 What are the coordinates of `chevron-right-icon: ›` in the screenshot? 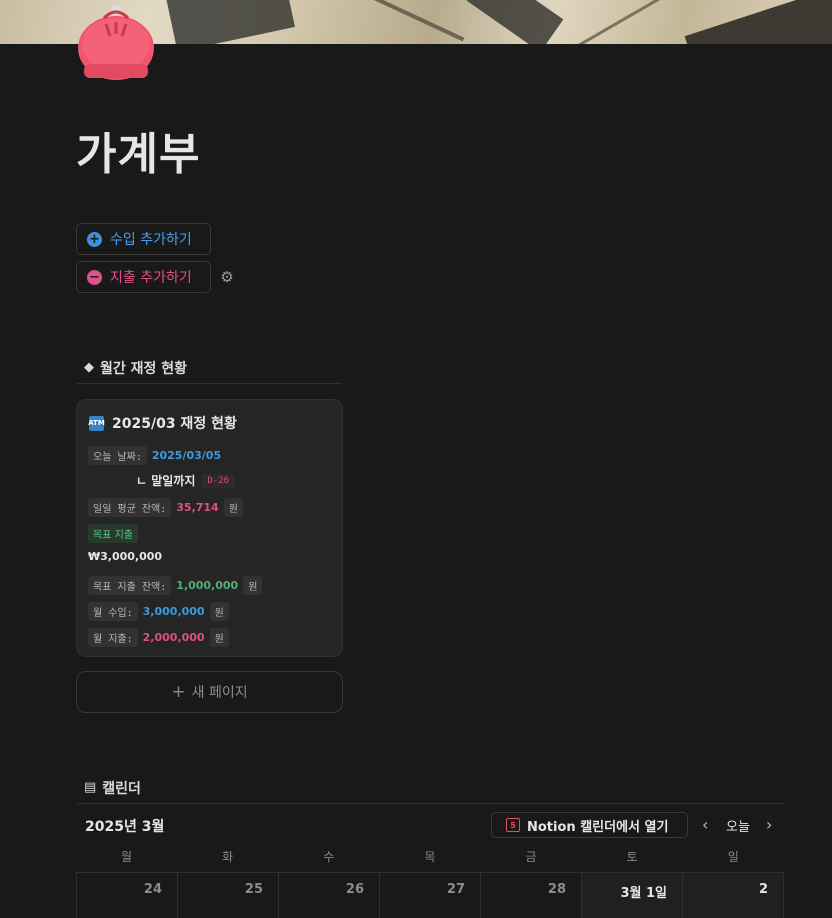 It's located at (769, 824).